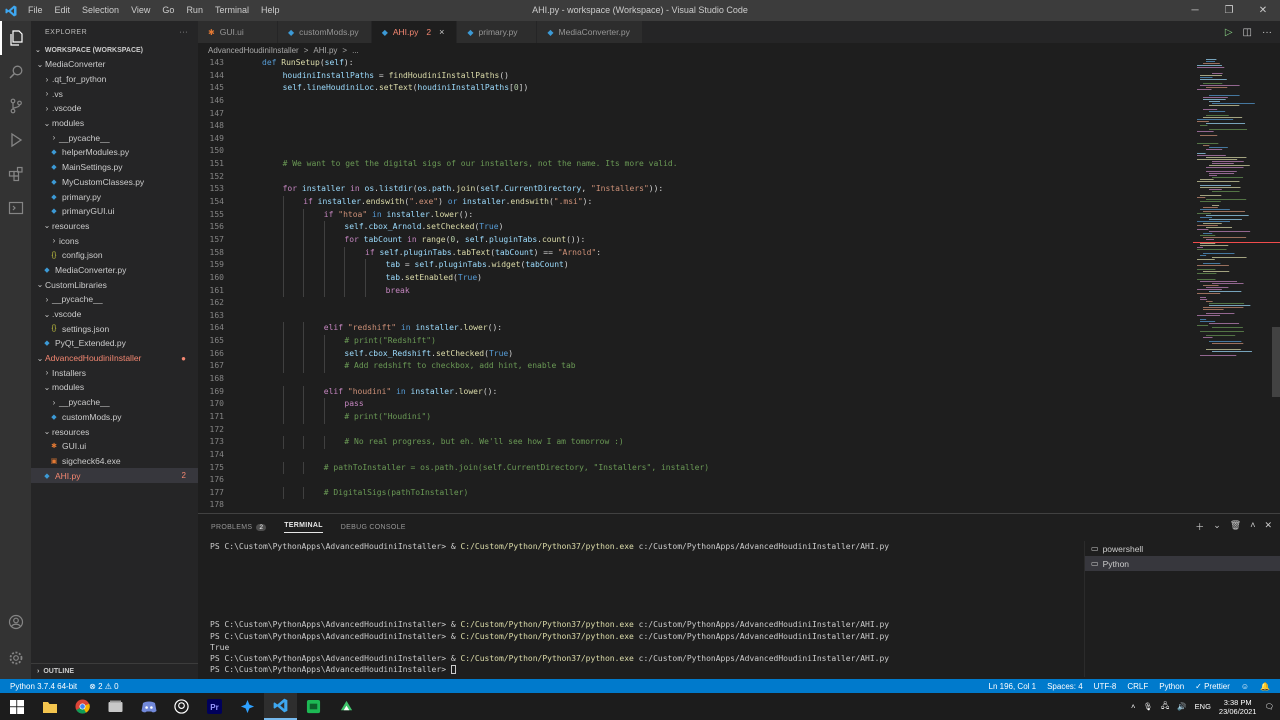 Image resolution: width=1280 pixels, height=720 pixels. Describe the element at coordinates (325, 32) in the screenshot. I see `tab-custommods-py: ◆ customMods.py` at that location.